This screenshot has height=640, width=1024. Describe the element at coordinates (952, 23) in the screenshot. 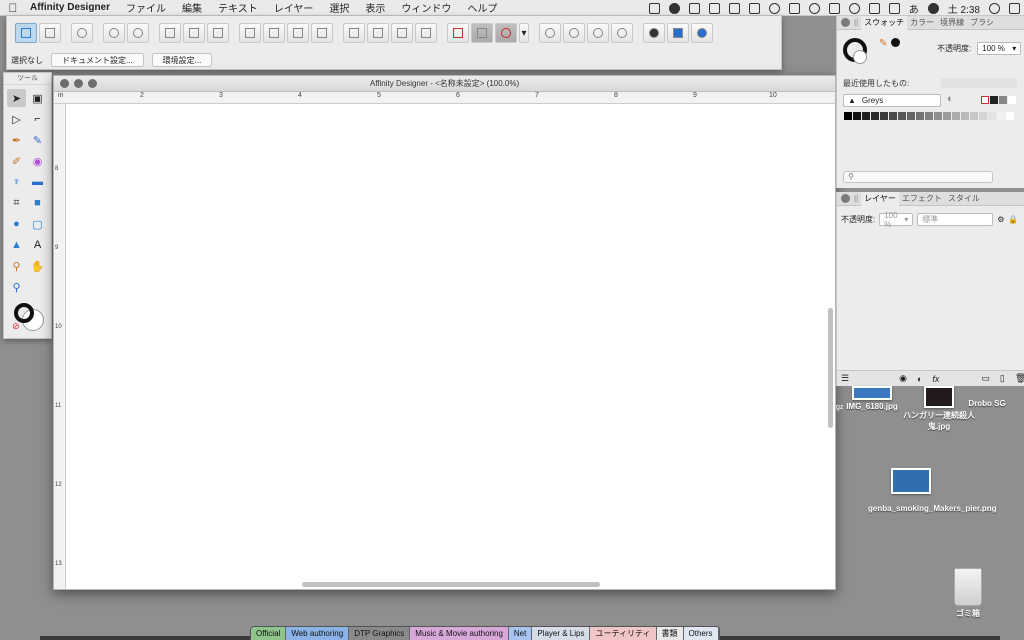

I see `tab-stroke: 境界線` at that location.